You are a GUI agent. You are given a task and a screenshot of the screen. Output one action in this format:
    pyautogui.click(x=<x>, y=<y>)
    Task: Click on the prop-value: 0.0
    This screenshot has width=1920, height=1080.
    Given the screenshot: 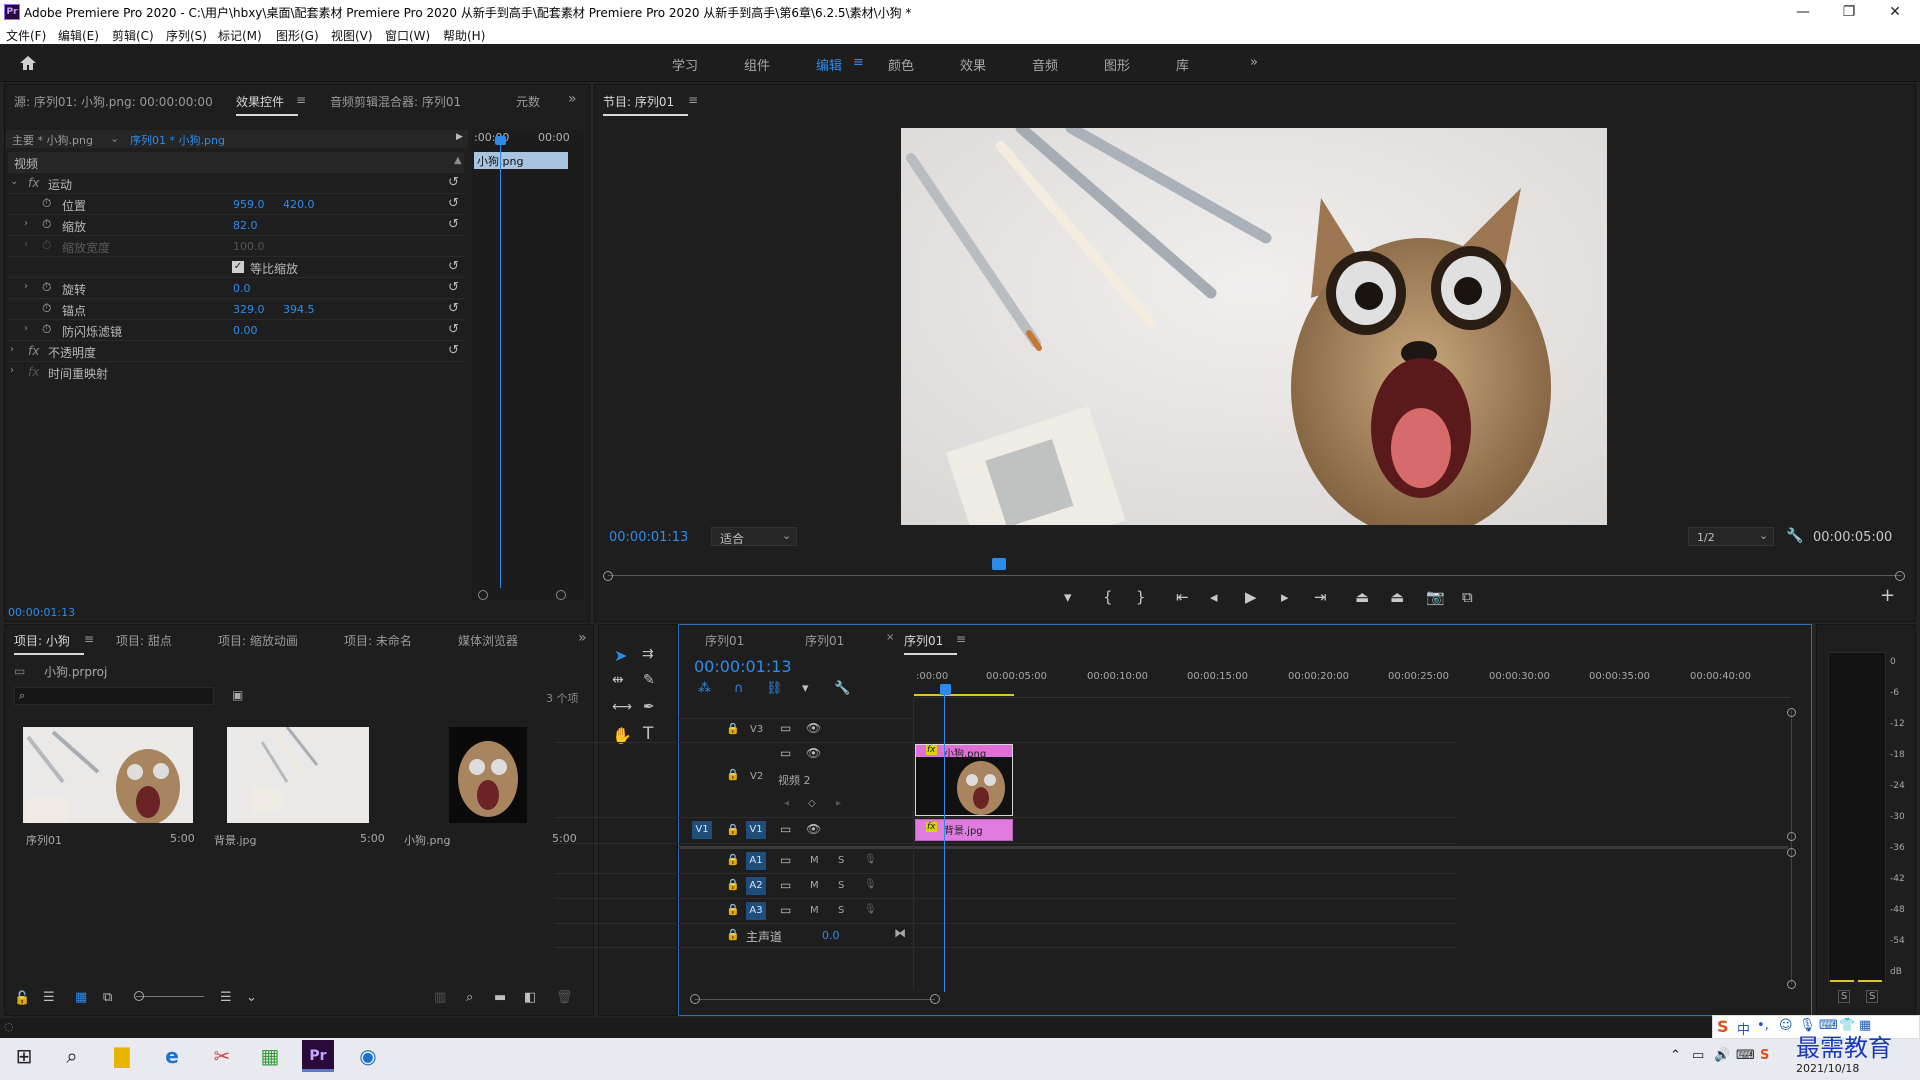 What is the action you would take?
    pyautogui.click(x=242, y=288)
    